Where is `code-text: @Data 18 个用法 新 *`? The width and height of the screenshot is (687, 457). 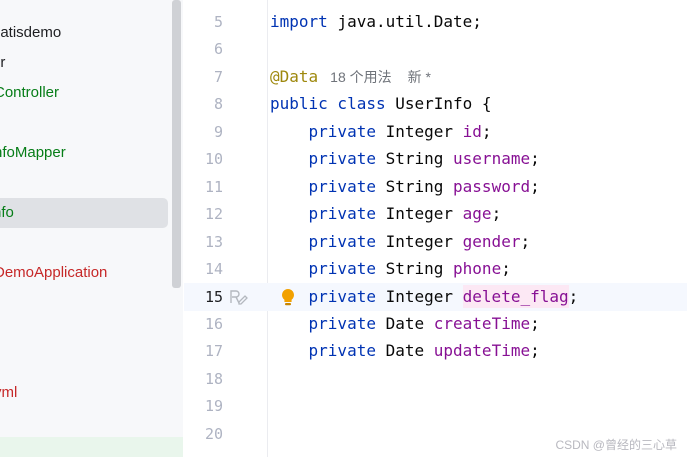 code-text: @Data 18 个用法 新 * is located at coordinates (350, 77).